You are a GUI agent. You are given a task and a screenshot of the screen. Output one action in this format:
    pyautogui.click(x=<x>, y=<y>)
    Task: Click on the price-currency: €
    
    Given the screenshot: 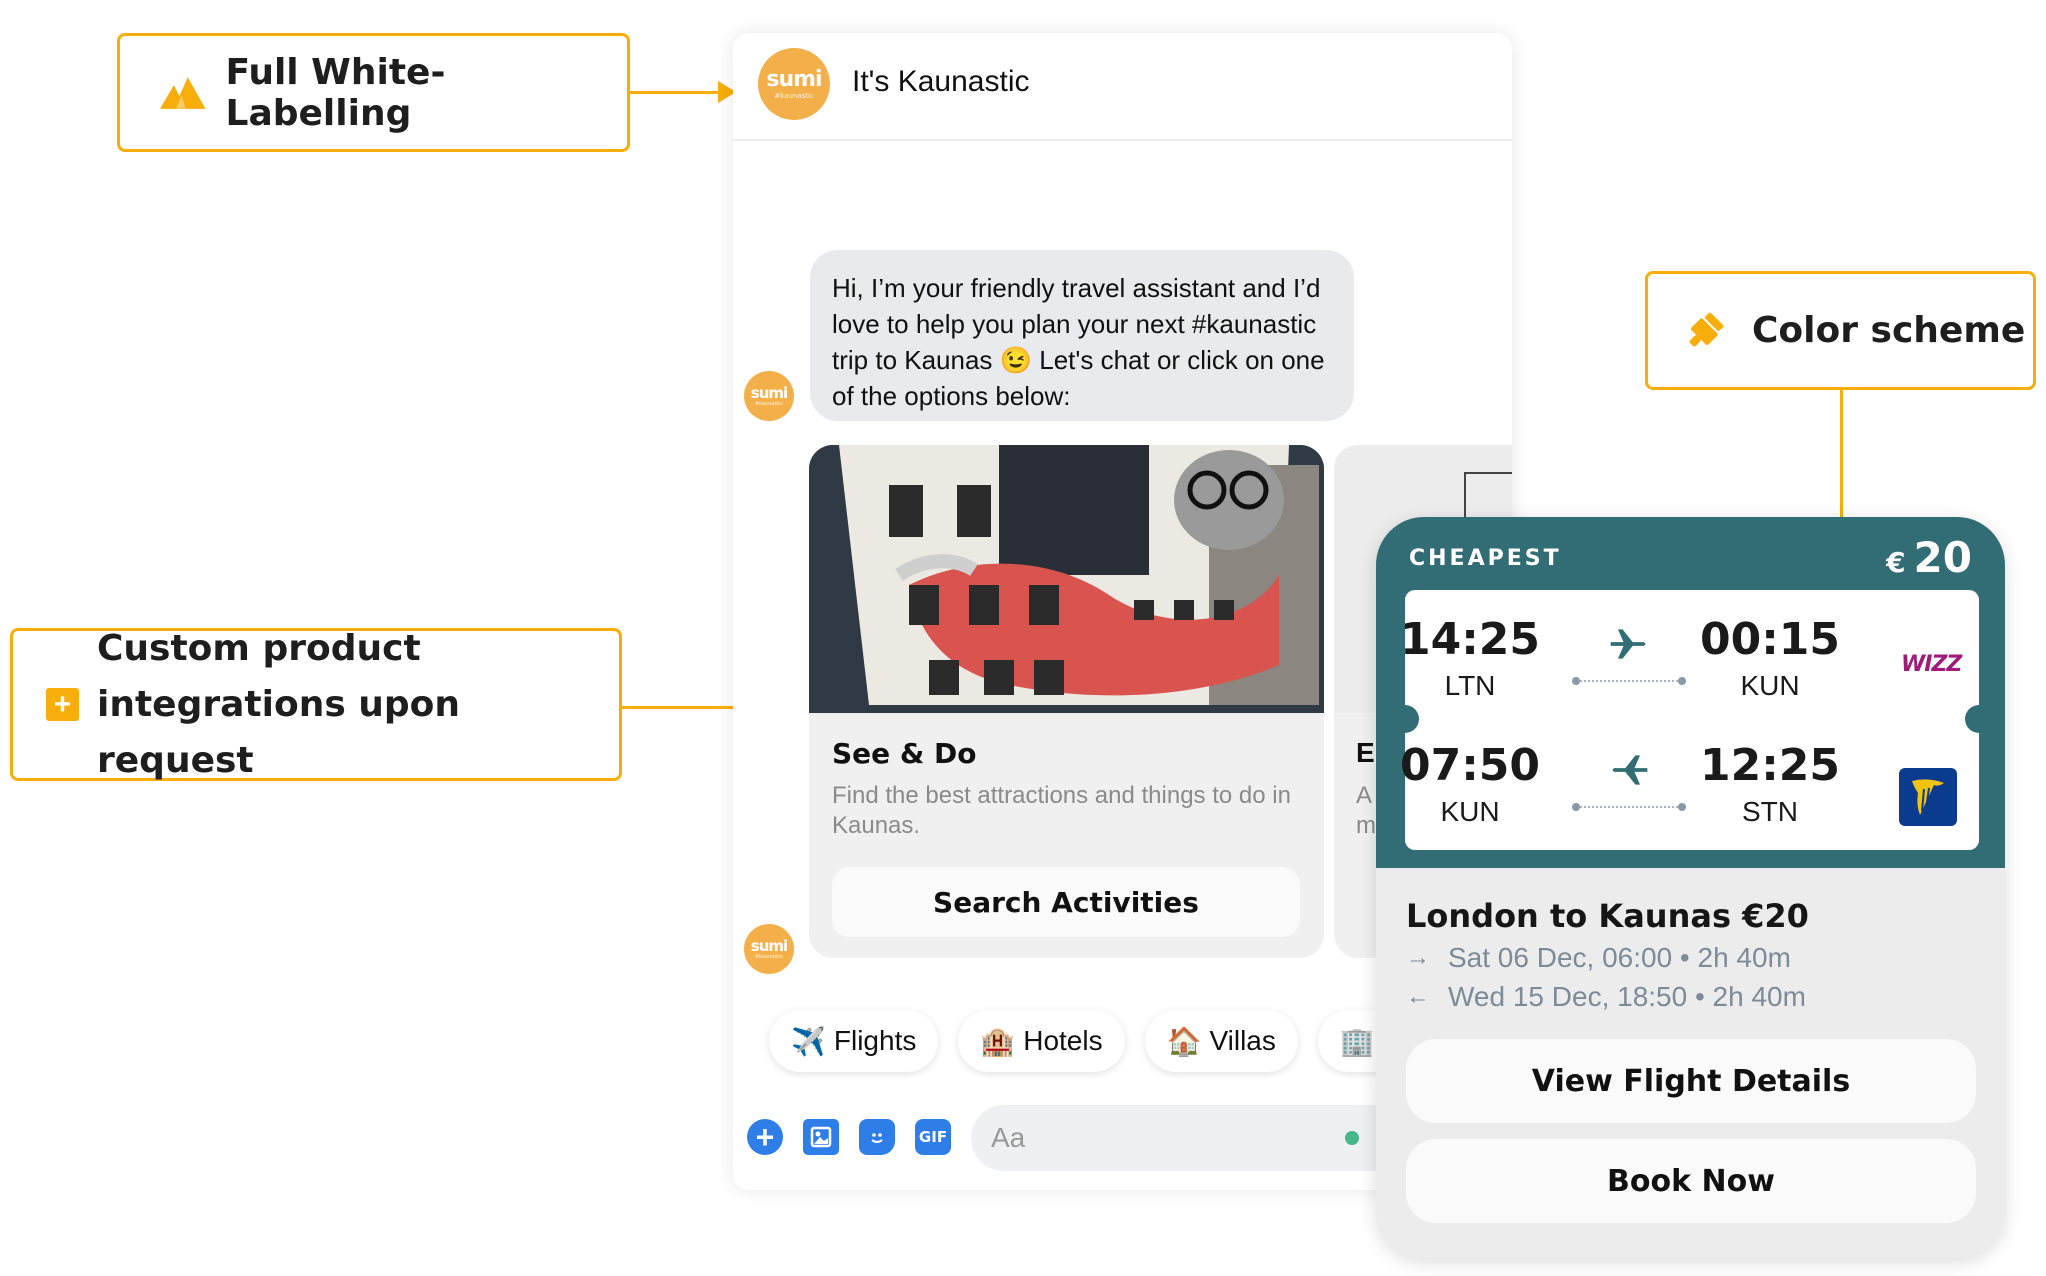 What is the action you would take?
    pyautogui.click(x=1896, y=562)
    